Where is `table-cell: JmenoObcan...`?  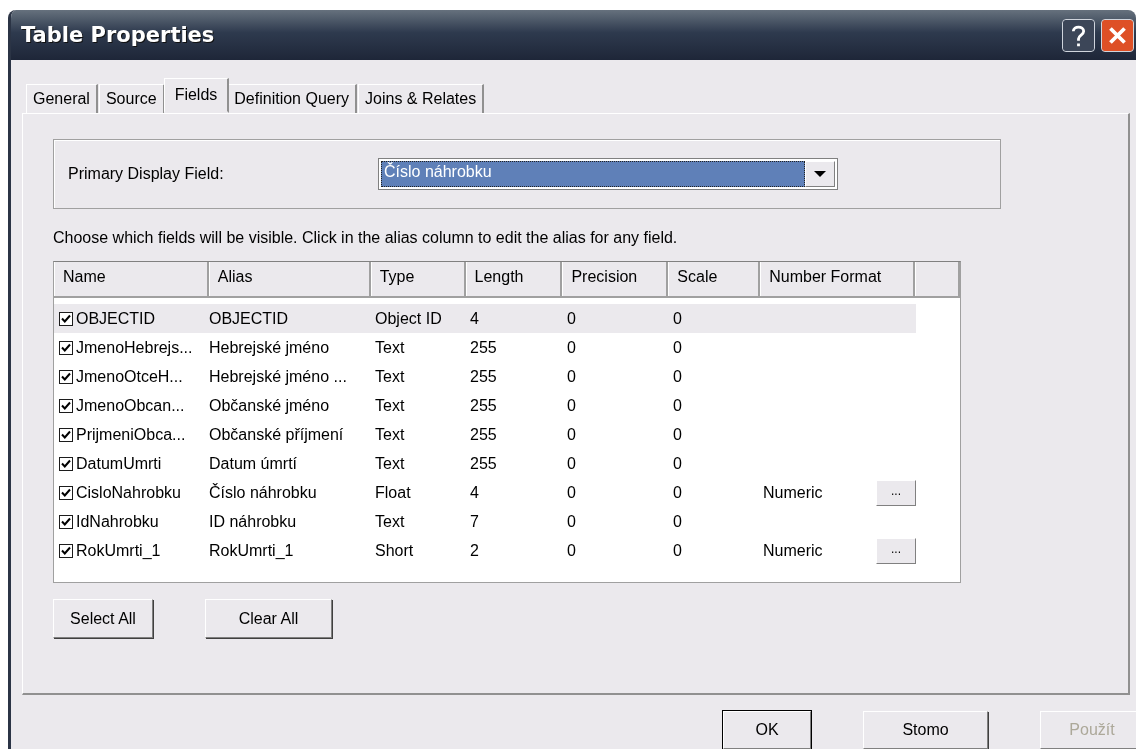
table-cell: JmenoObcan... is located at coordinates (130, 405).